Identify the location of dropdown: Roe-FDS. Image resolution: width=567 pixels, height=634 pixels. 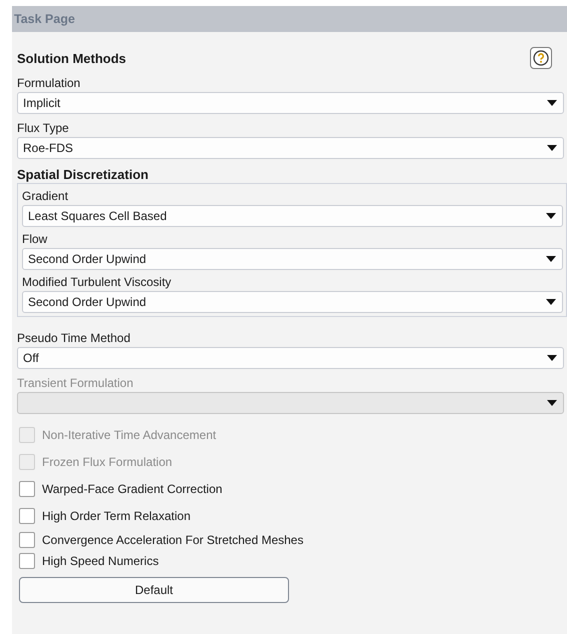
(290, 148).